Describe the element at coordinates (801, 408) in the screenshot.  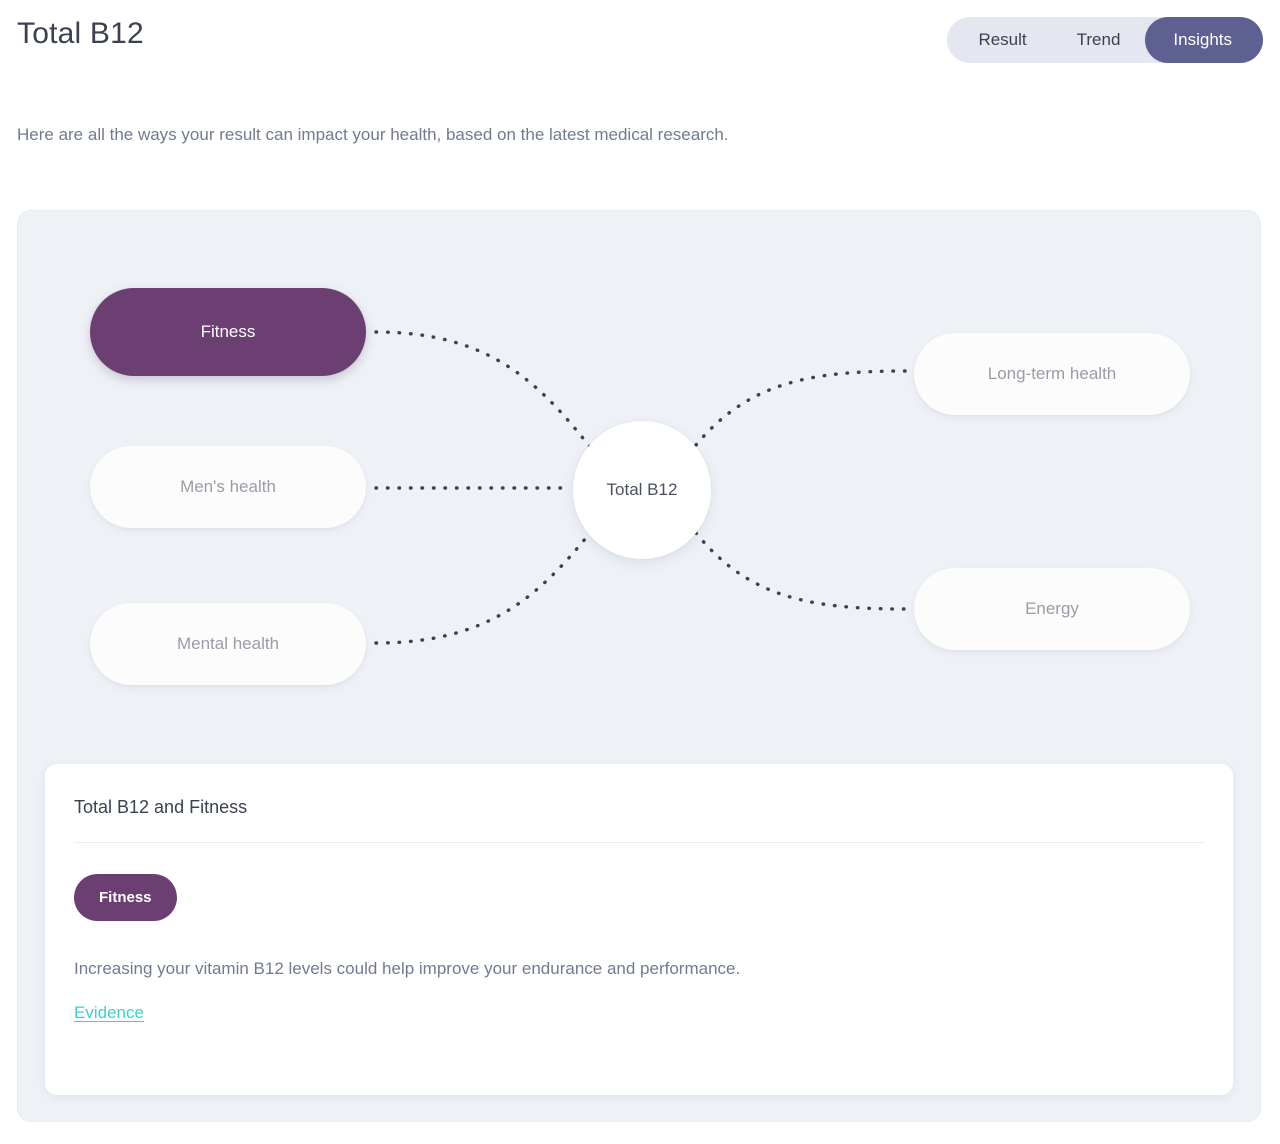
I see `connector-long-term-health` at that location.